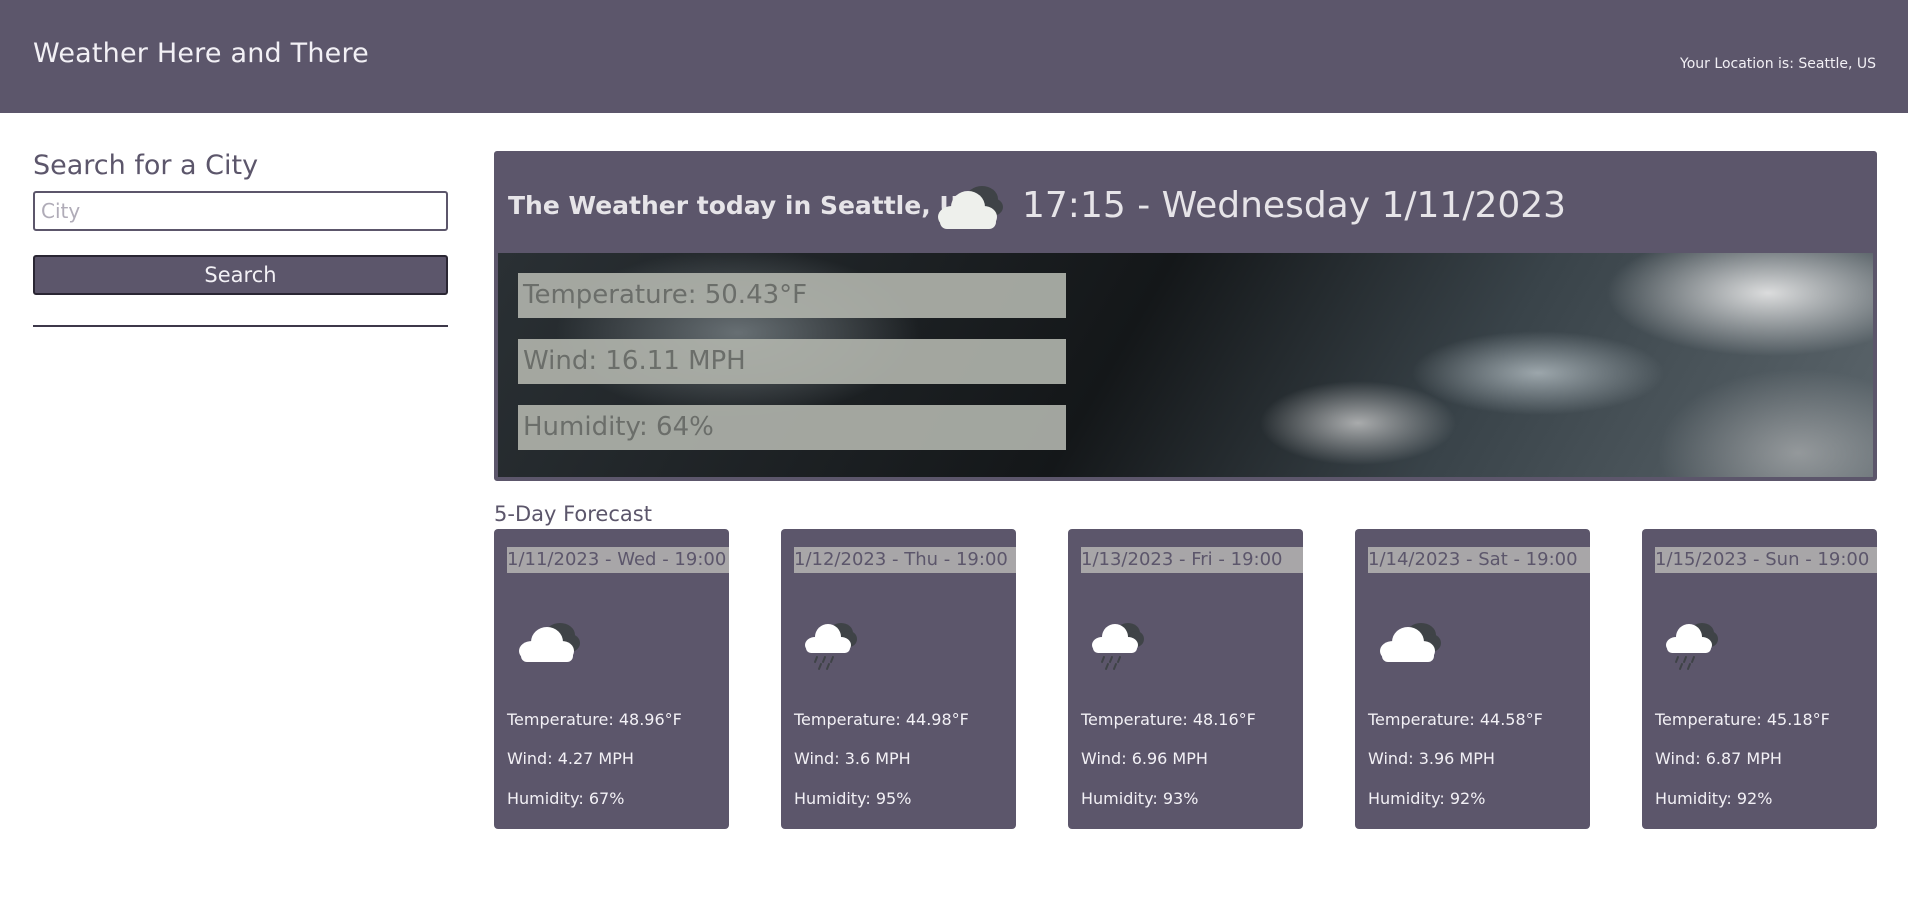 The height and width of the screenshot is (903, 1908). What do you see at coordinates (1192, 560) in the screenshot?
I see `forecast-date: 1/13/2023 - Fri - 19:00` at bounding box center [1192, 560].